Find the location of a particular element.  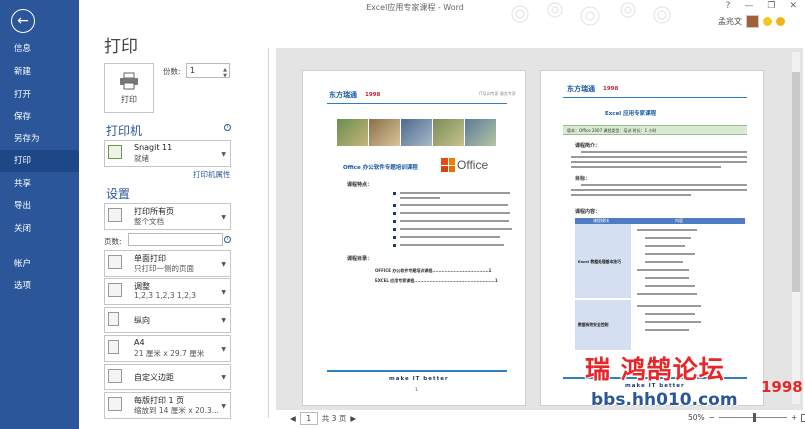

office-logo: Office is located at coordinates (464, 165).